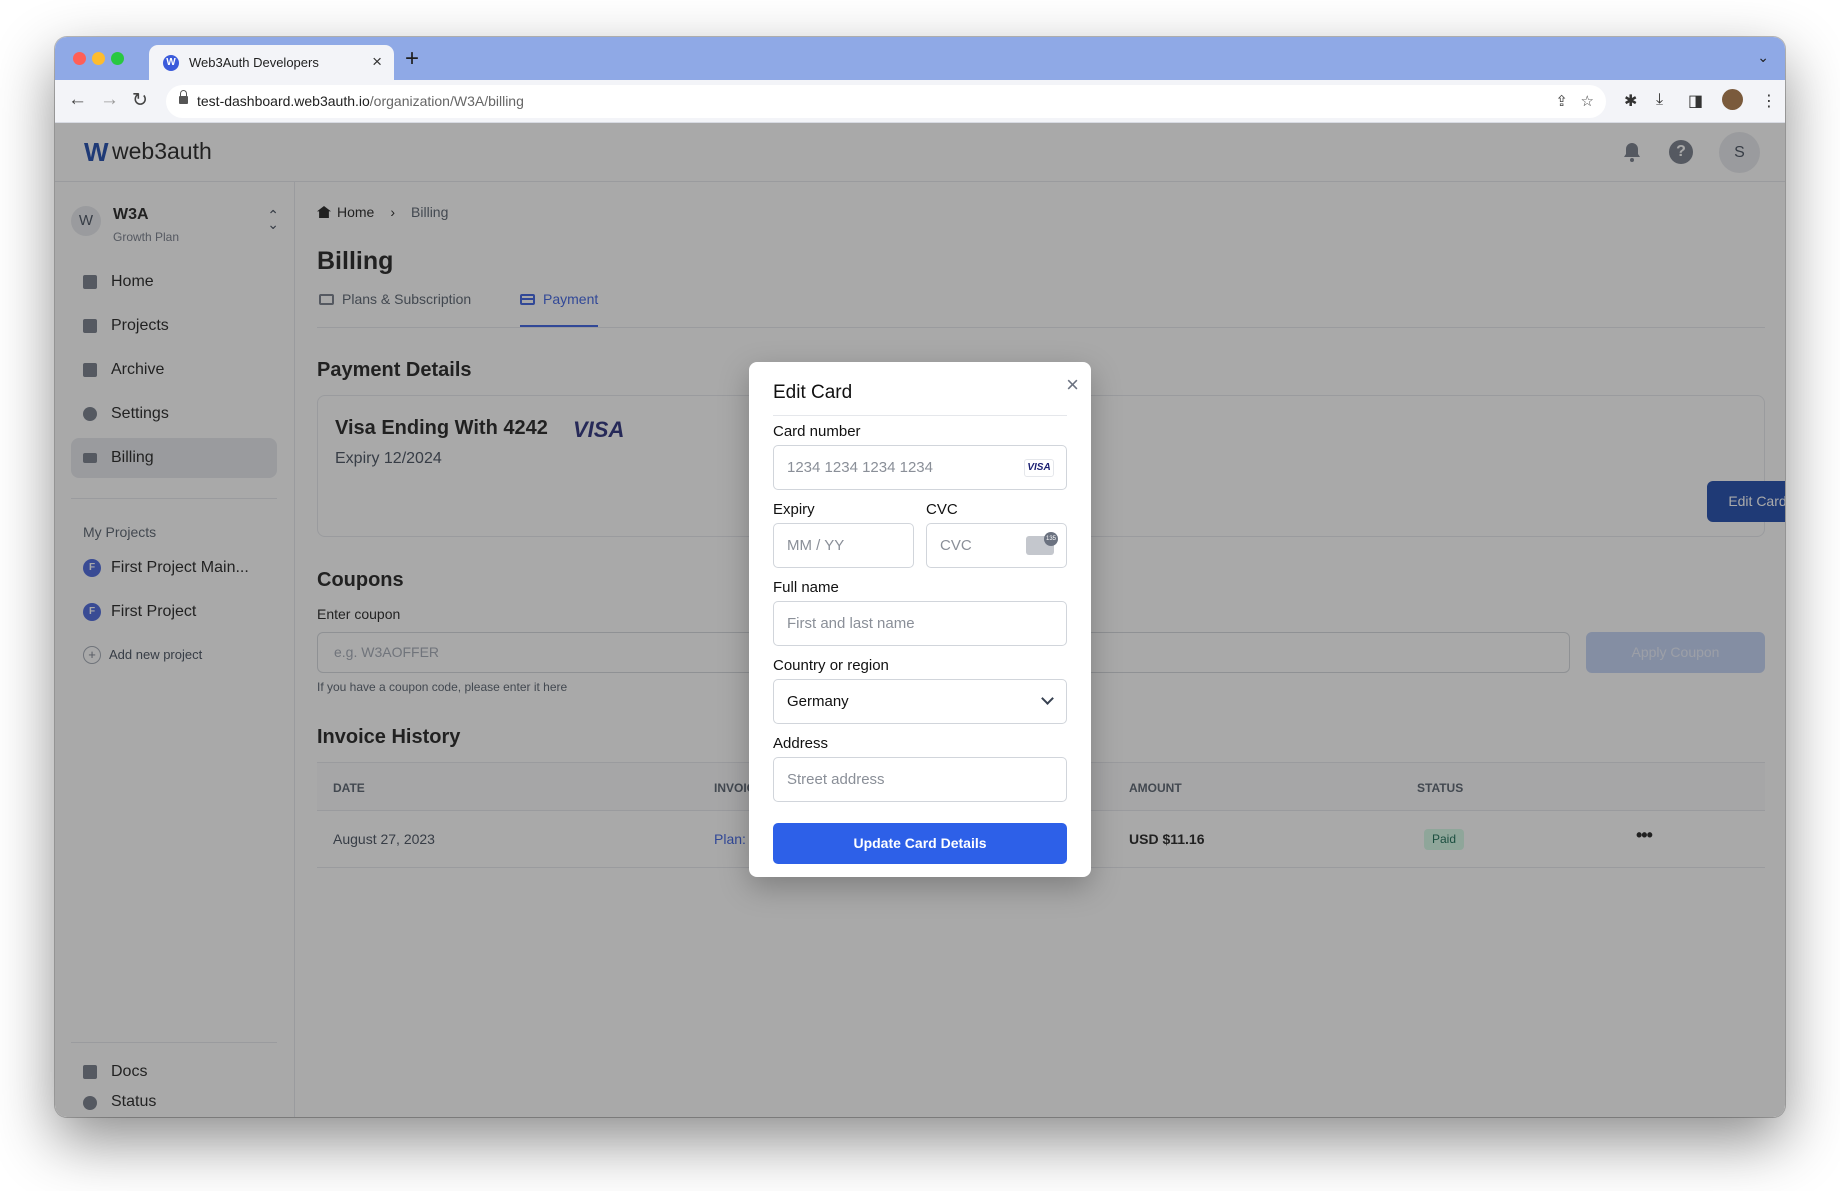 This screenshot has width=1840, height=1191. What do you see at coordinates (831, 665) in the screenshot?
I see `country-label: Country or region` at bounding box center [831, 665].